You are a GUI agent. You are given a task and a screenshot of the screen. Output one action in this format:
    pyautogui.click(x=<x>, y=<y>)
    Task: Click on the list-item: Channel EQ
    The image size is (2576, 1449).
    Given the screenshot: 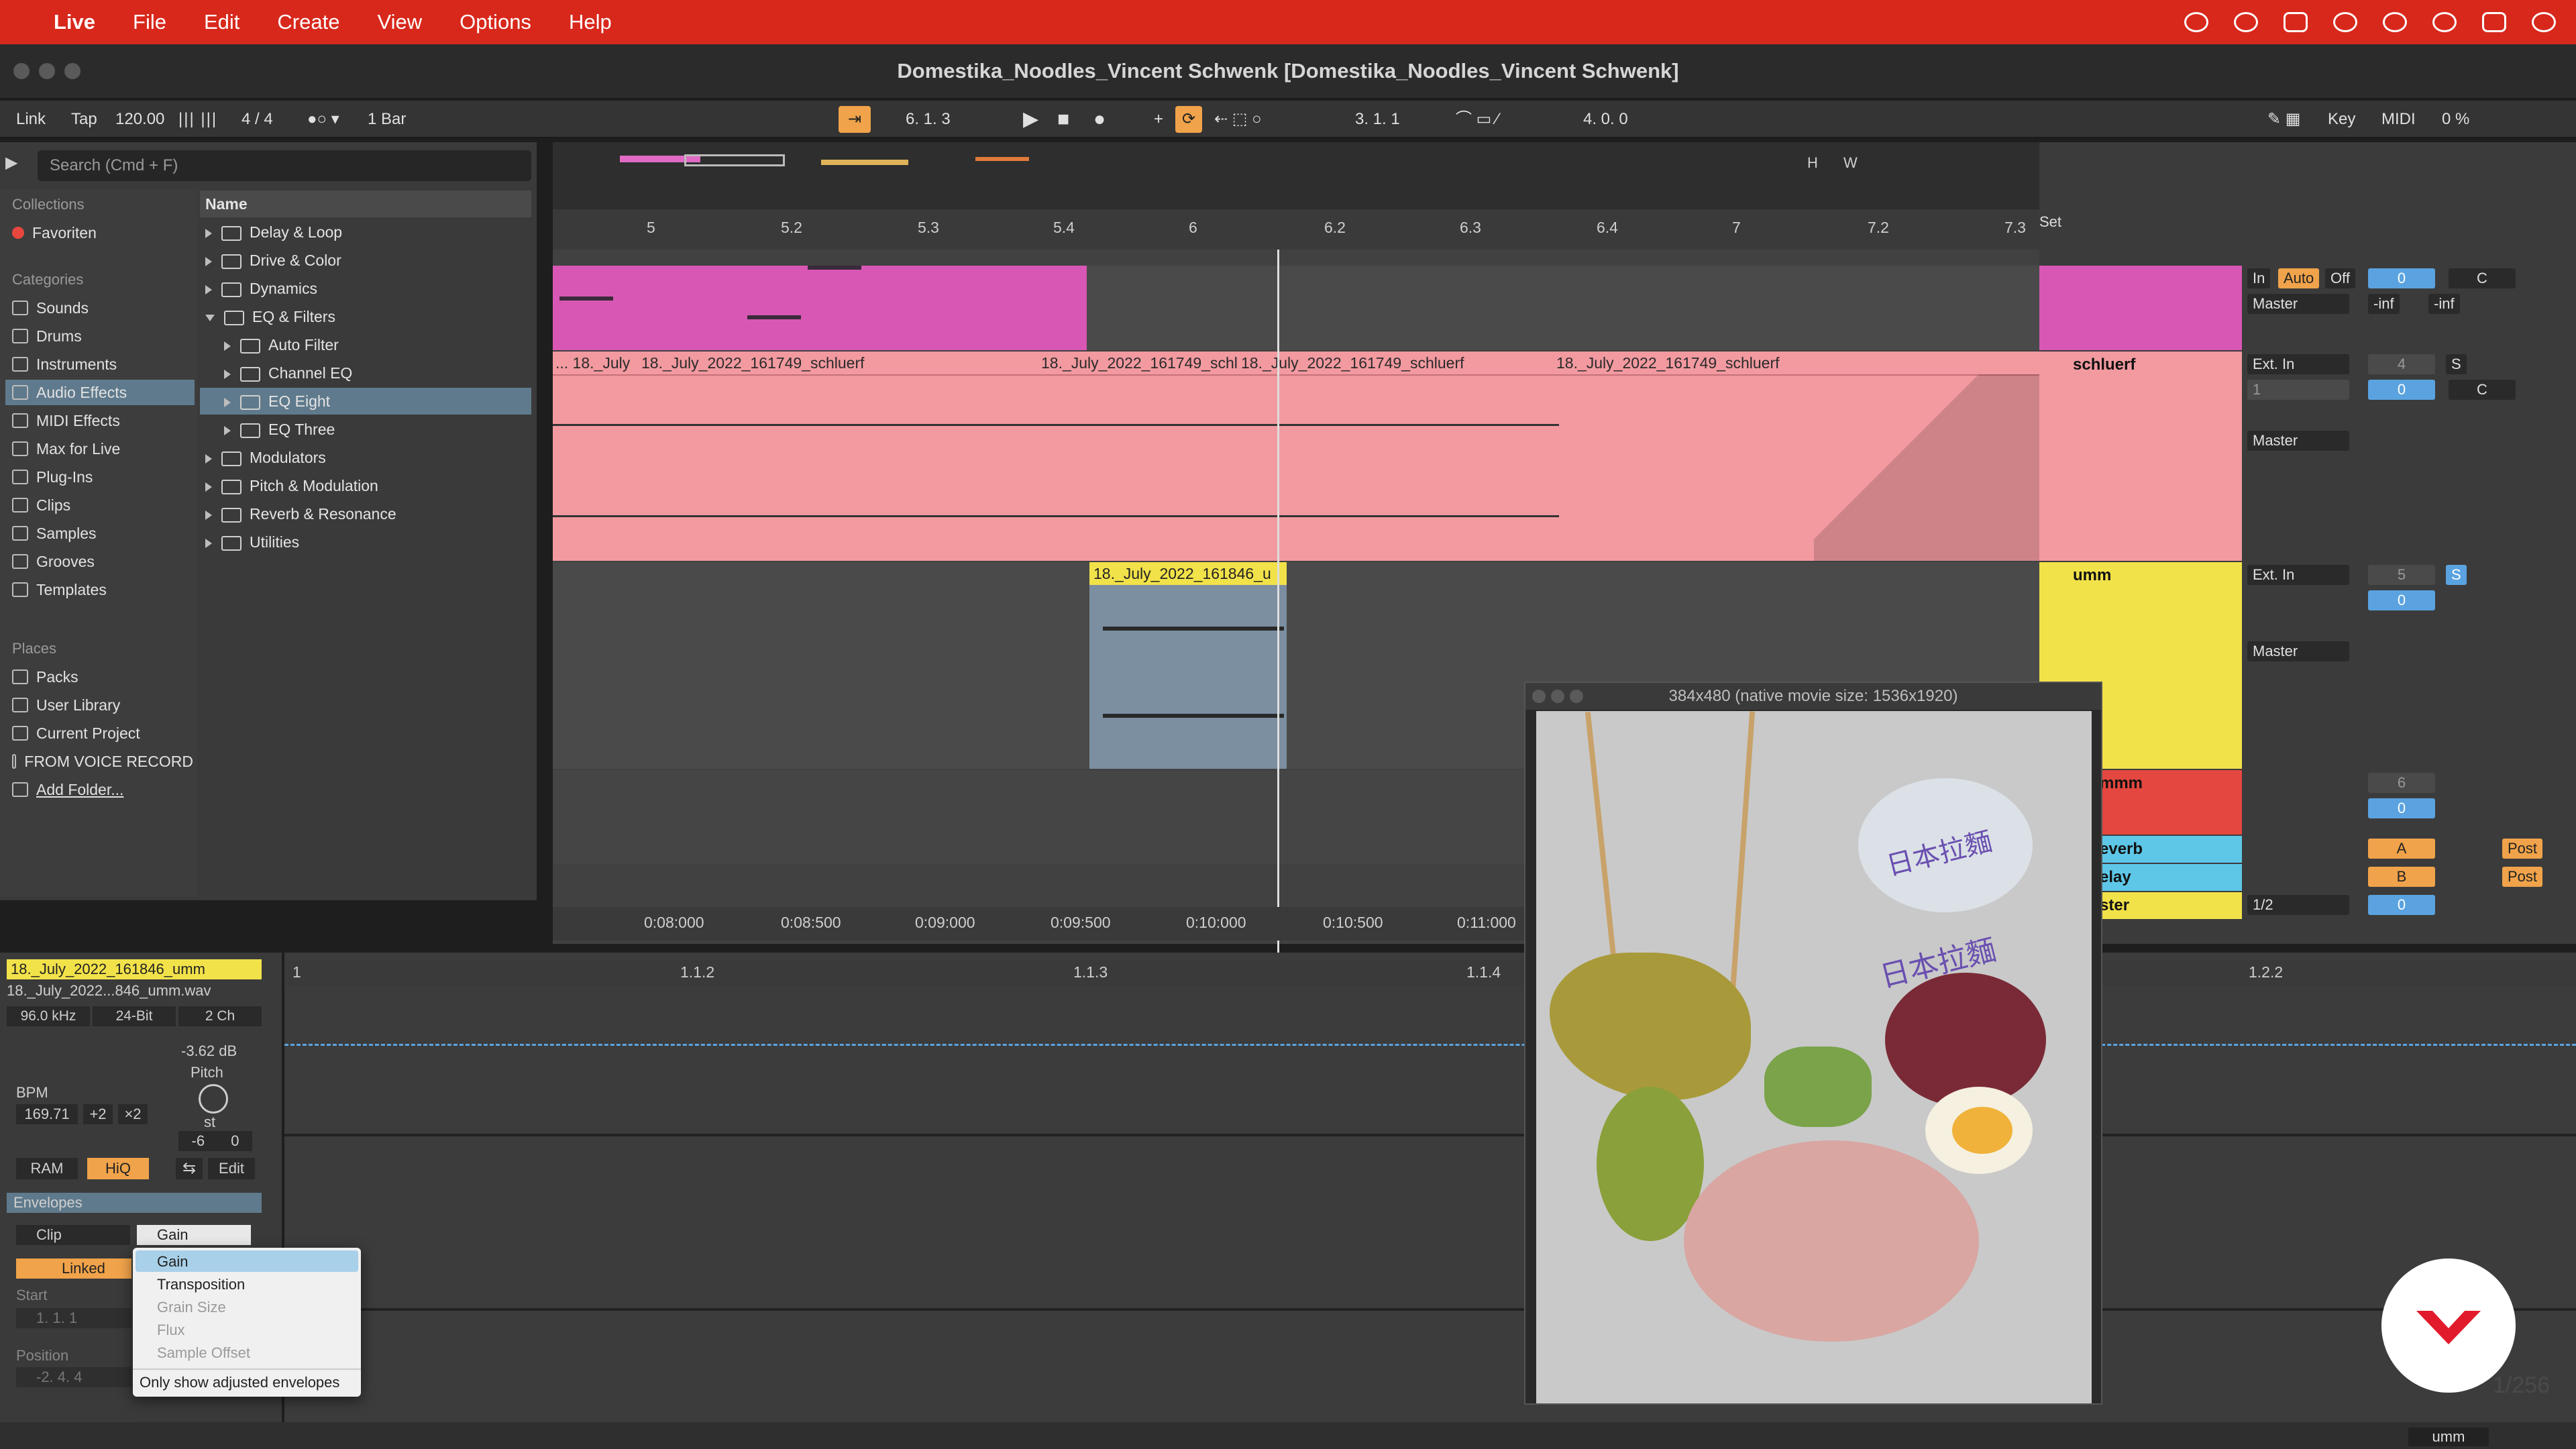 What is the action you would take?
    pyautogui.click(x=365, y=373)
    